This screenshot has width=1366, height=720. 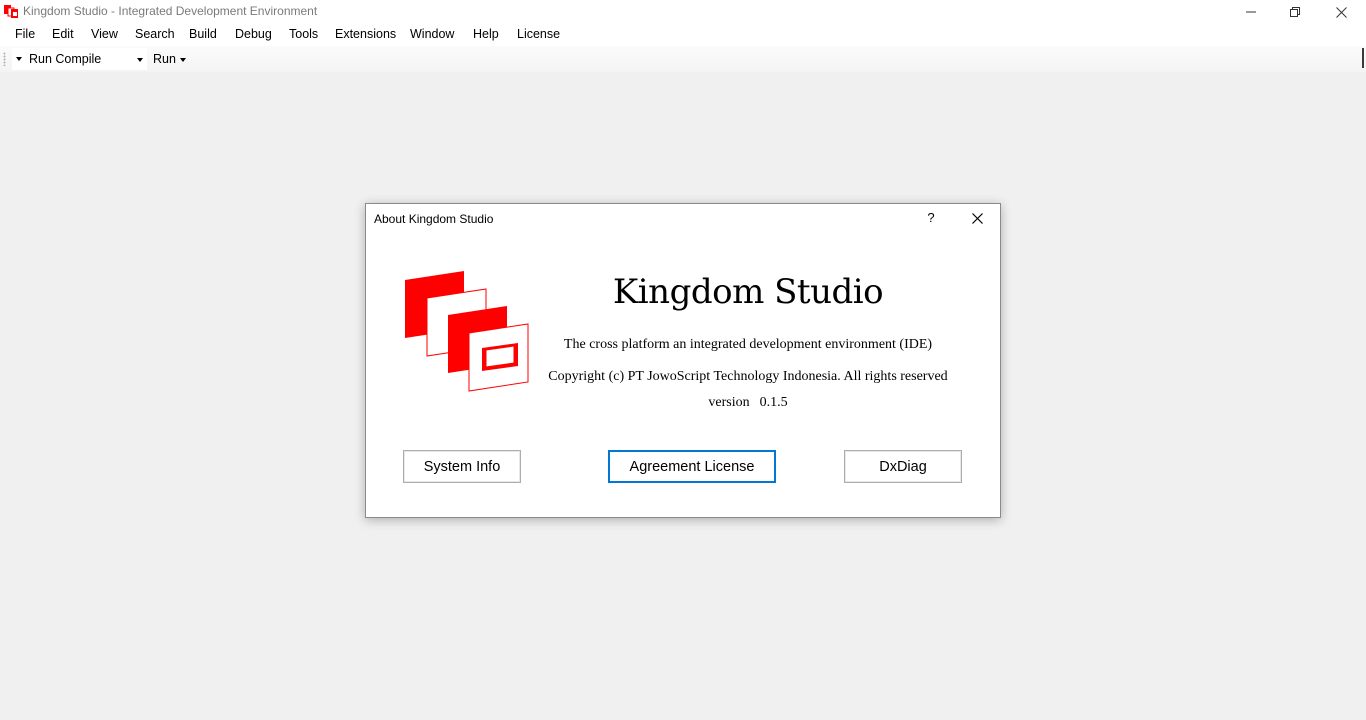 I want to click on minimize-icon, so click(x=1251, y=12).